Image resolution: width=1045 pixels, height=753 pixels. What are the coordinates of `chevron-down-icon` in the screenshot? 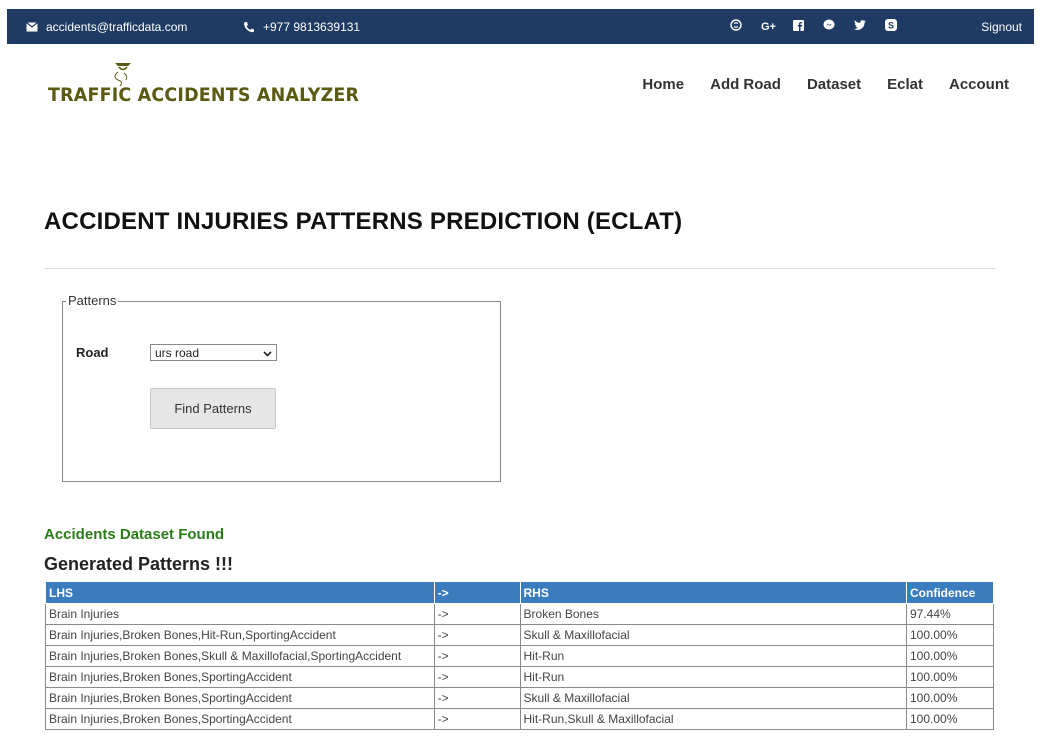 It's located at (267, 353).